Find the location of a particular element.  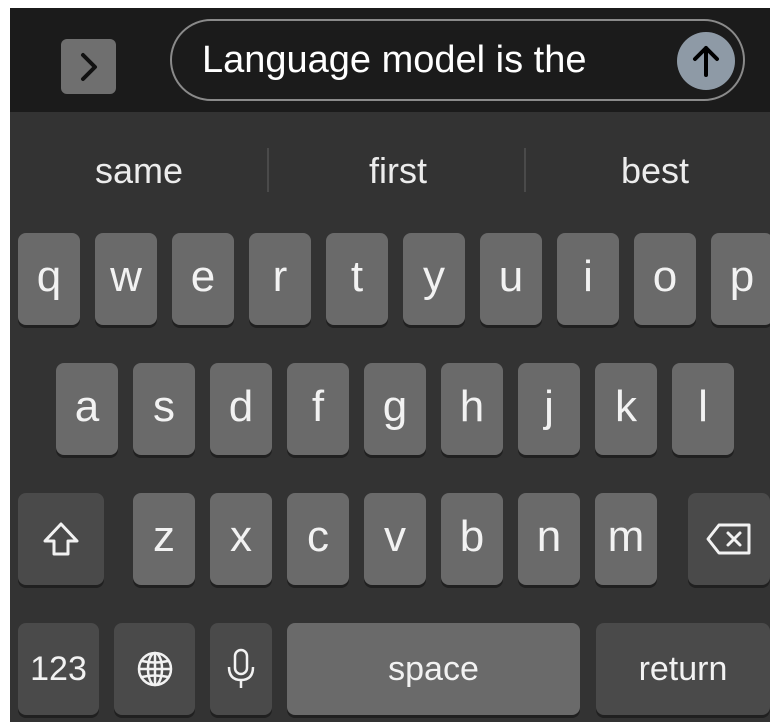

key-b: b is located at coordinates (472, 539).